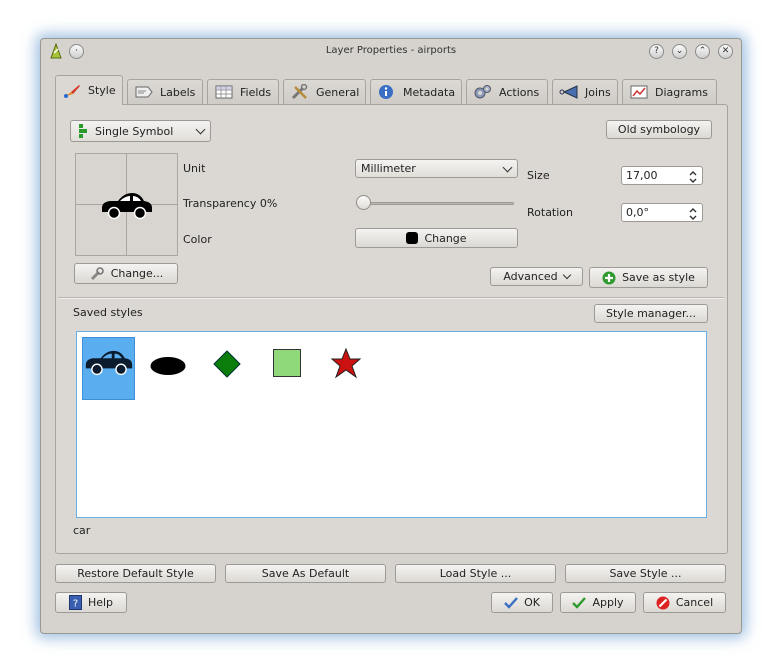 This screenshot has width=780, height=670. Describe the element at coordinates (97, 273) in the screenshot. I see `wrench-icon` at that location.